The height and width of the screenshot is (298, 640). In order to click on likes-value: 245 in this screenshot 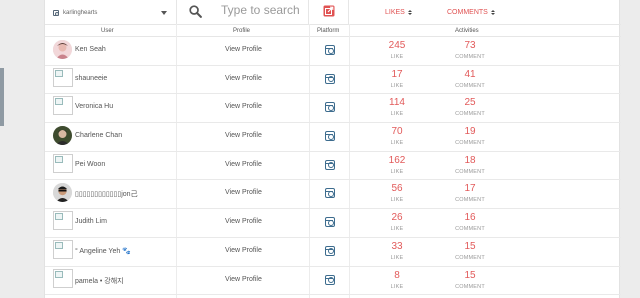, I will do `click(397, 45)`.